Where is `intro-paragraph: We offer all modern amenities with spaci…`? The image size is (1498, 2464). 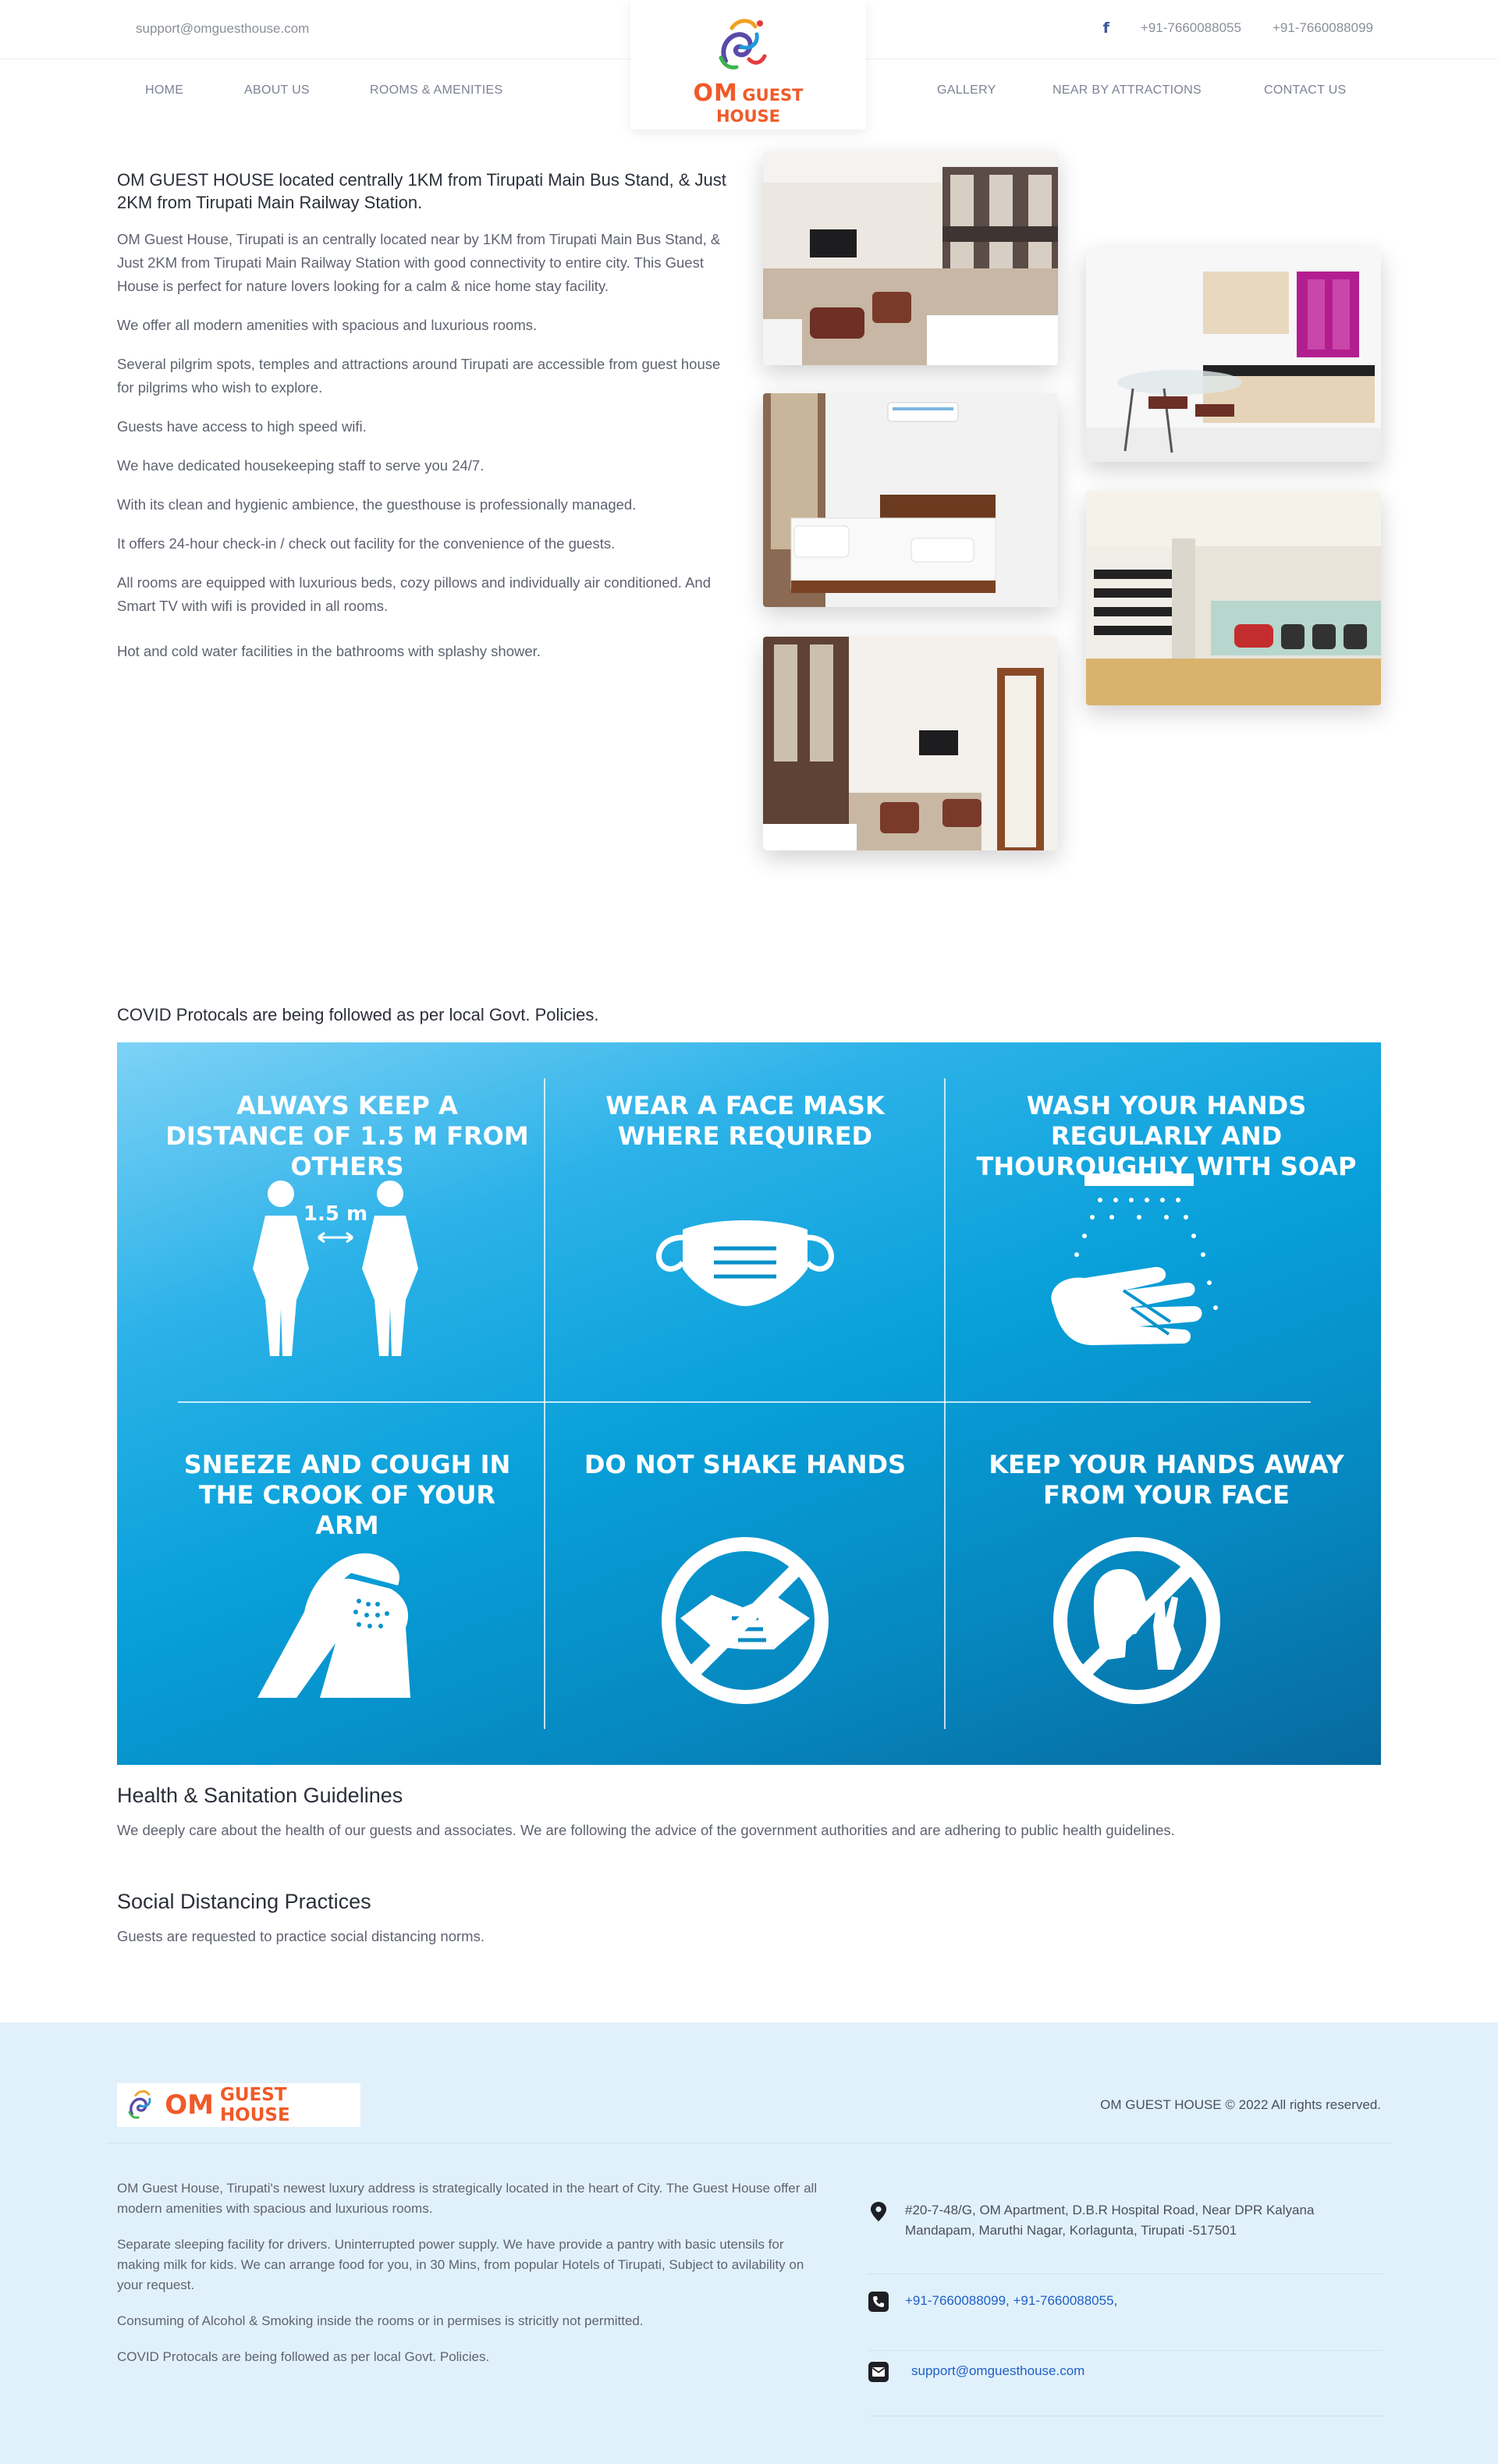 intro-paragraph: We offer all modern amenities with spaci… is located at coordinates (327, 325).